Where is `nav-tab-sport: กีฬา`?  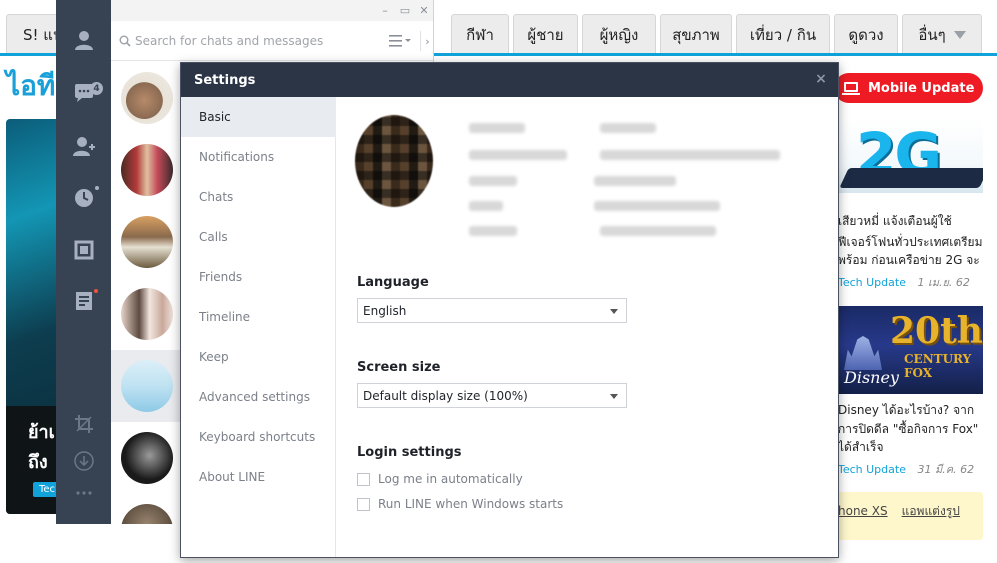 nav-tab-sport: กีฬา is located at coordinates (480, 34).